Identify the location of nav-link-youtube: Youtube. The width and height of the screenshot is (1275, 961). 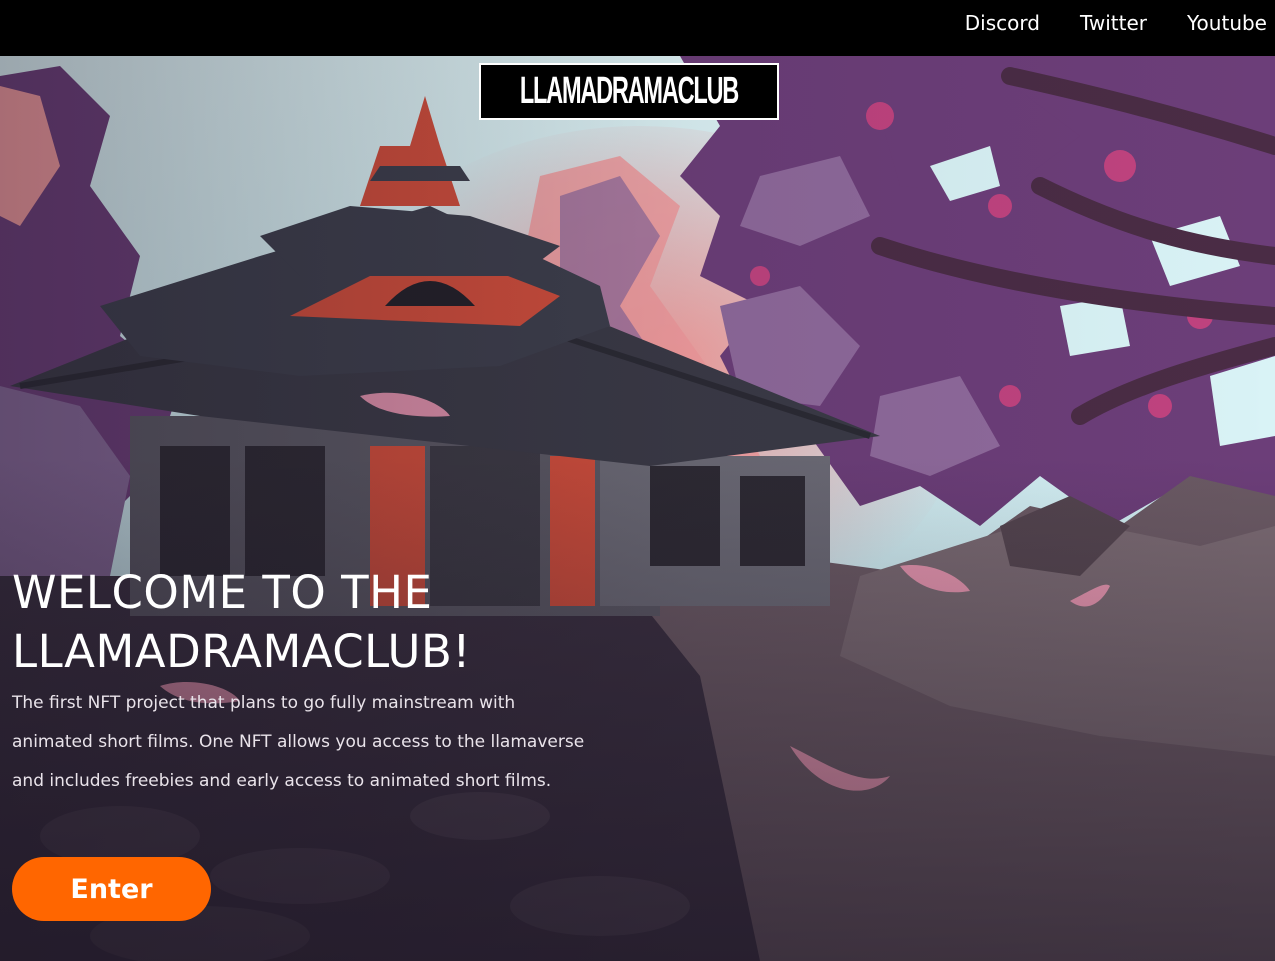
(1227, 23).